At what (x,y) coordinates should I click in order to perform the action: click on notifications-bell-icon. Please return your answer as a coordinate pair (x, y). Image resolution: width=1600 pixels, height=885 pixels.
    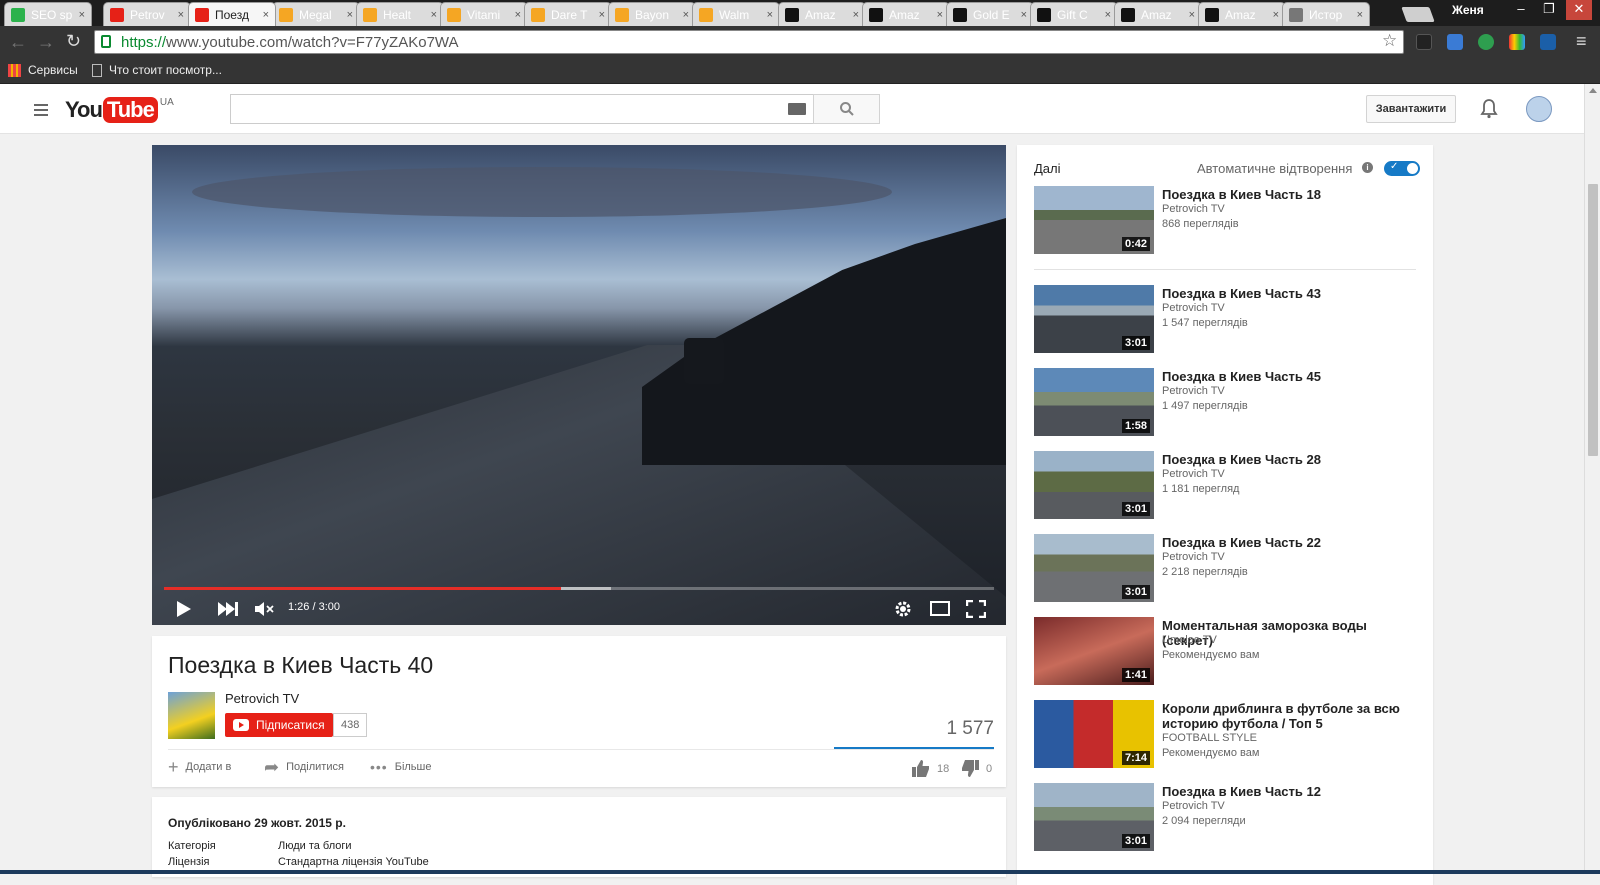
    Looking at the image, I should click on (1489, 109).